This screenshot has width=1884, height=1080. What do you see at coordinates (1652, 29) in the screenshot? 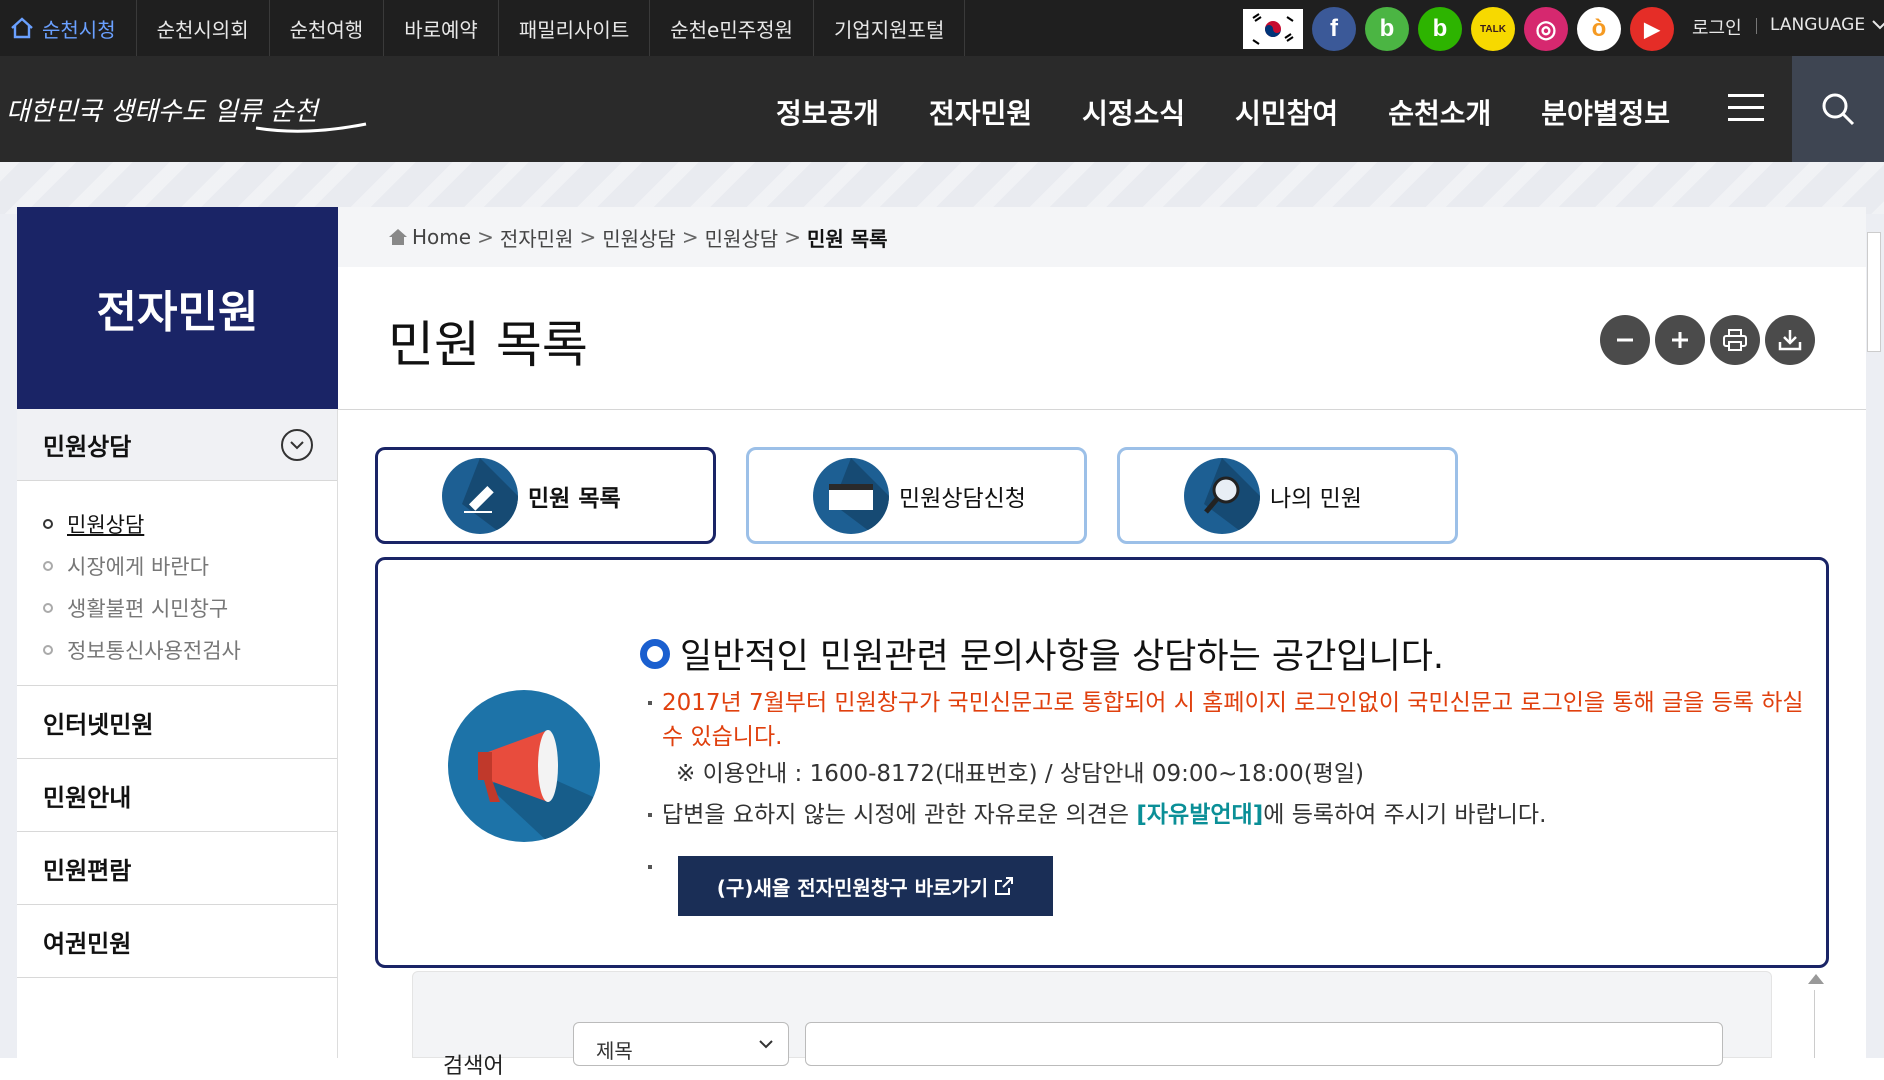
I see `youtube-icon: ▶` at bounding box center [1652, 29].